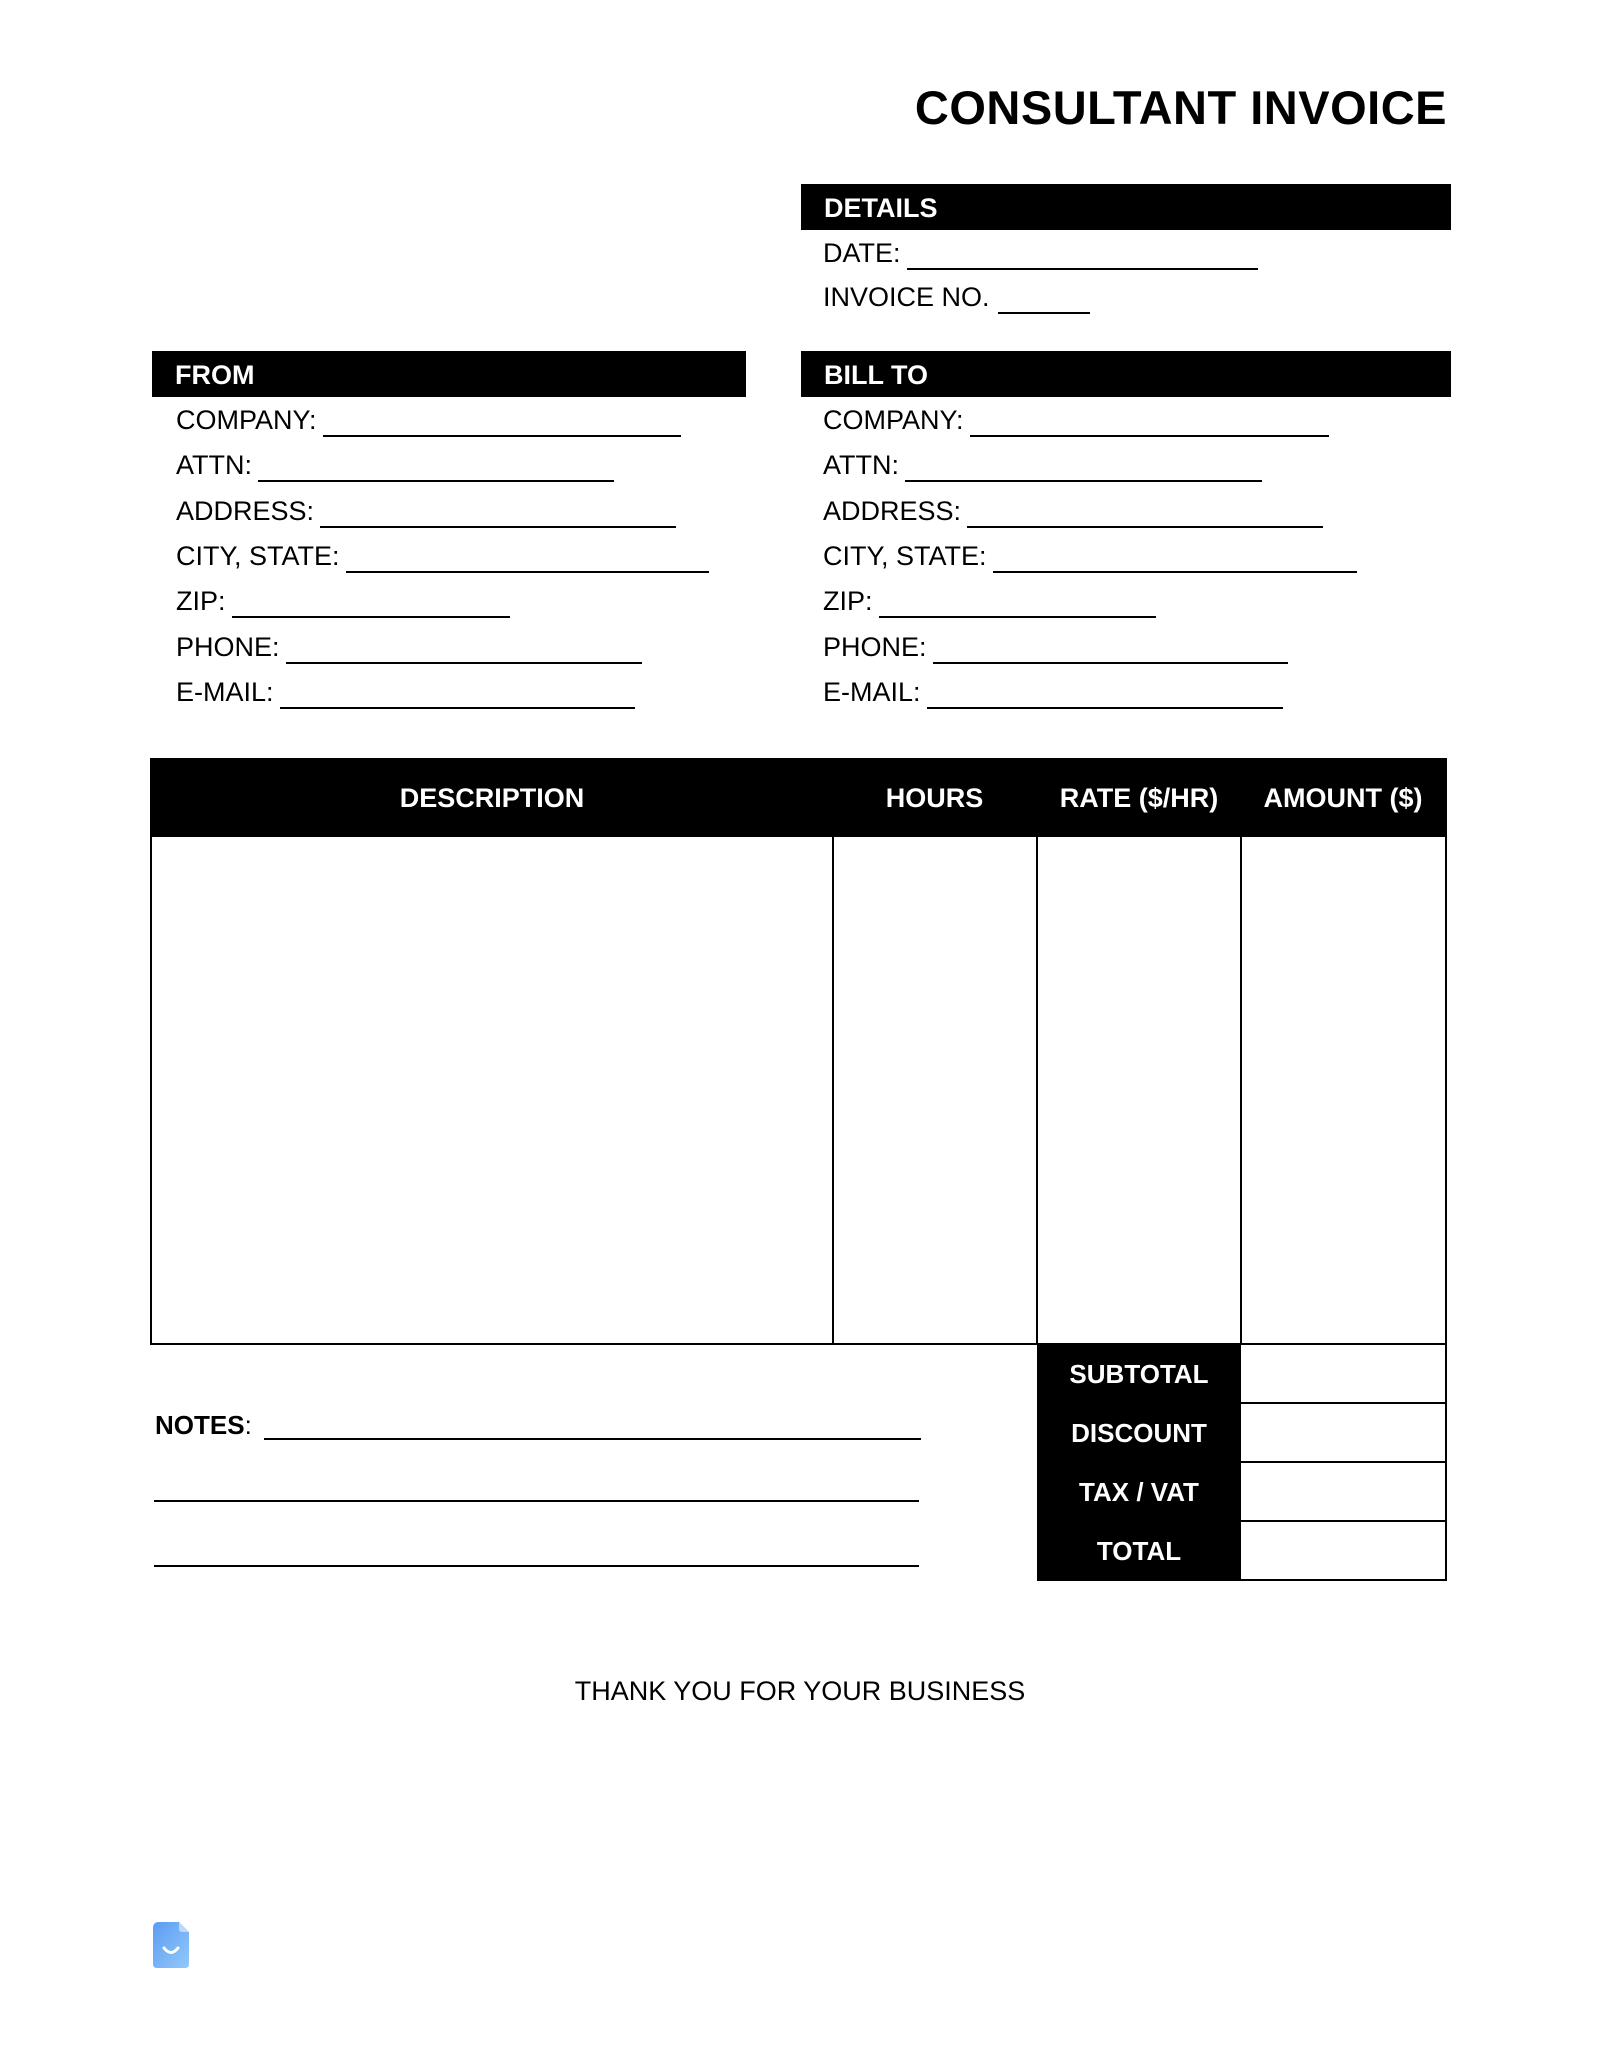  Describe the element at coordinates (934, 798) in the screenshot. I see `column-header-hours: HOURS` at that location.